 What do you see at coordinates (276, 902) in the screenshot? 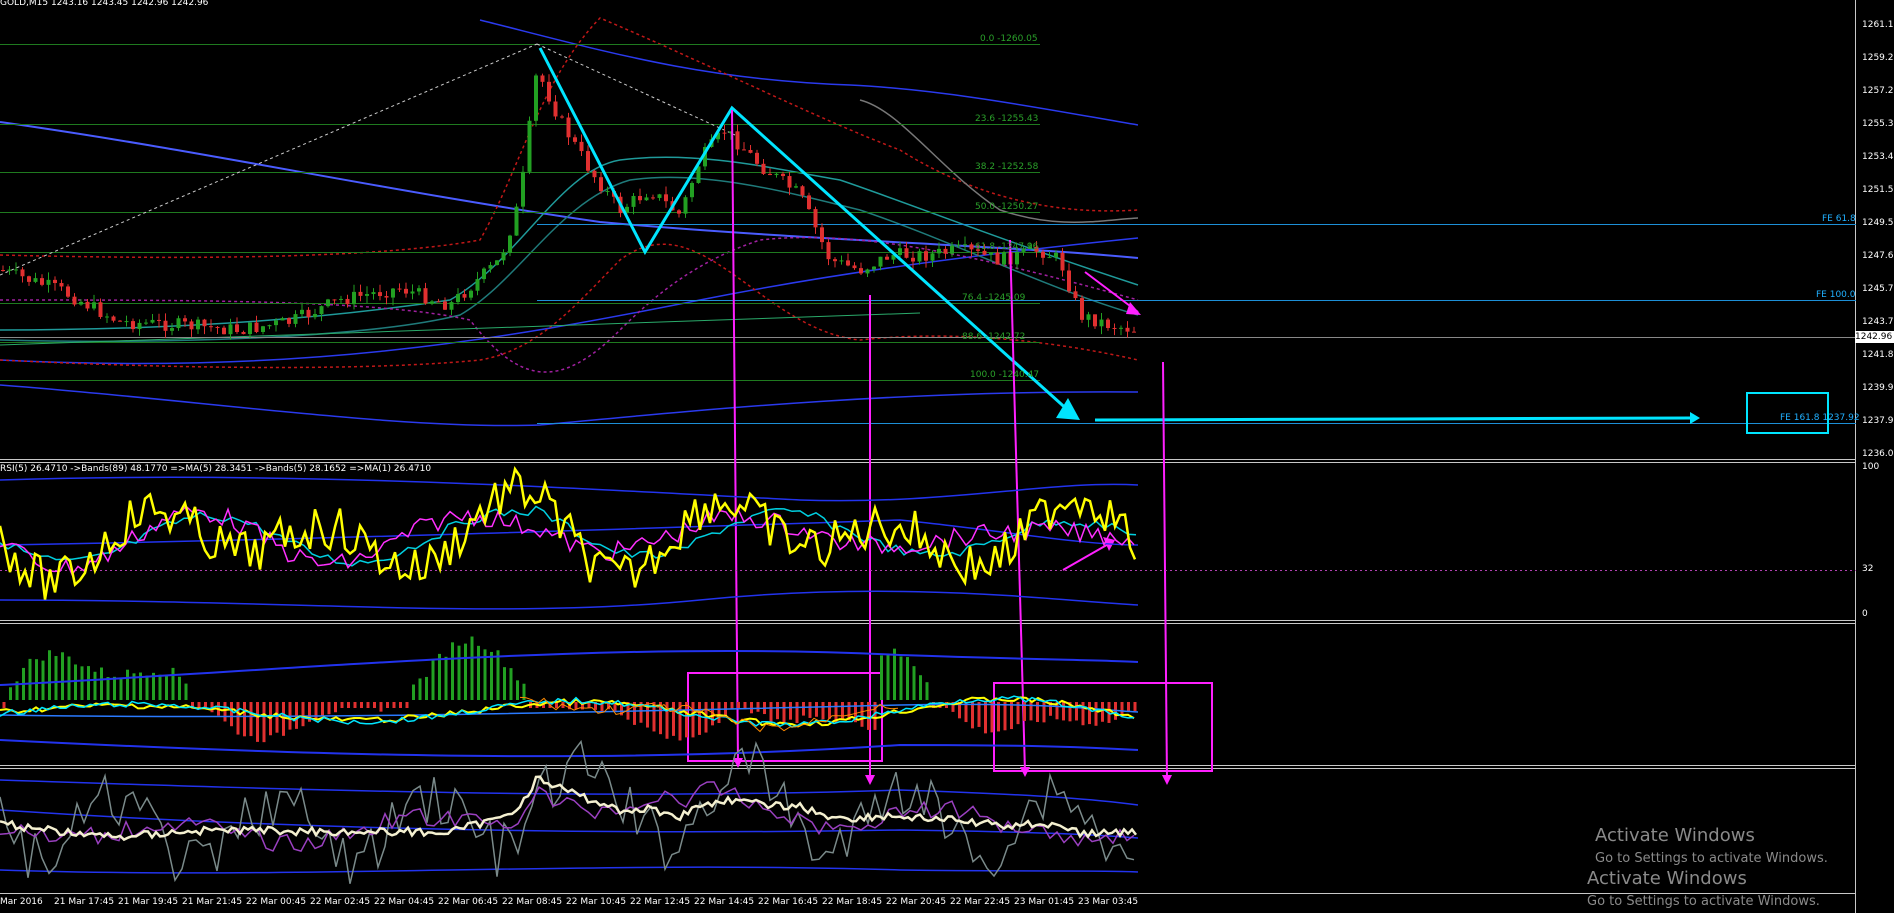
I see `time-tick: 22 Mar 00:45` at bounding box center [276, 902].